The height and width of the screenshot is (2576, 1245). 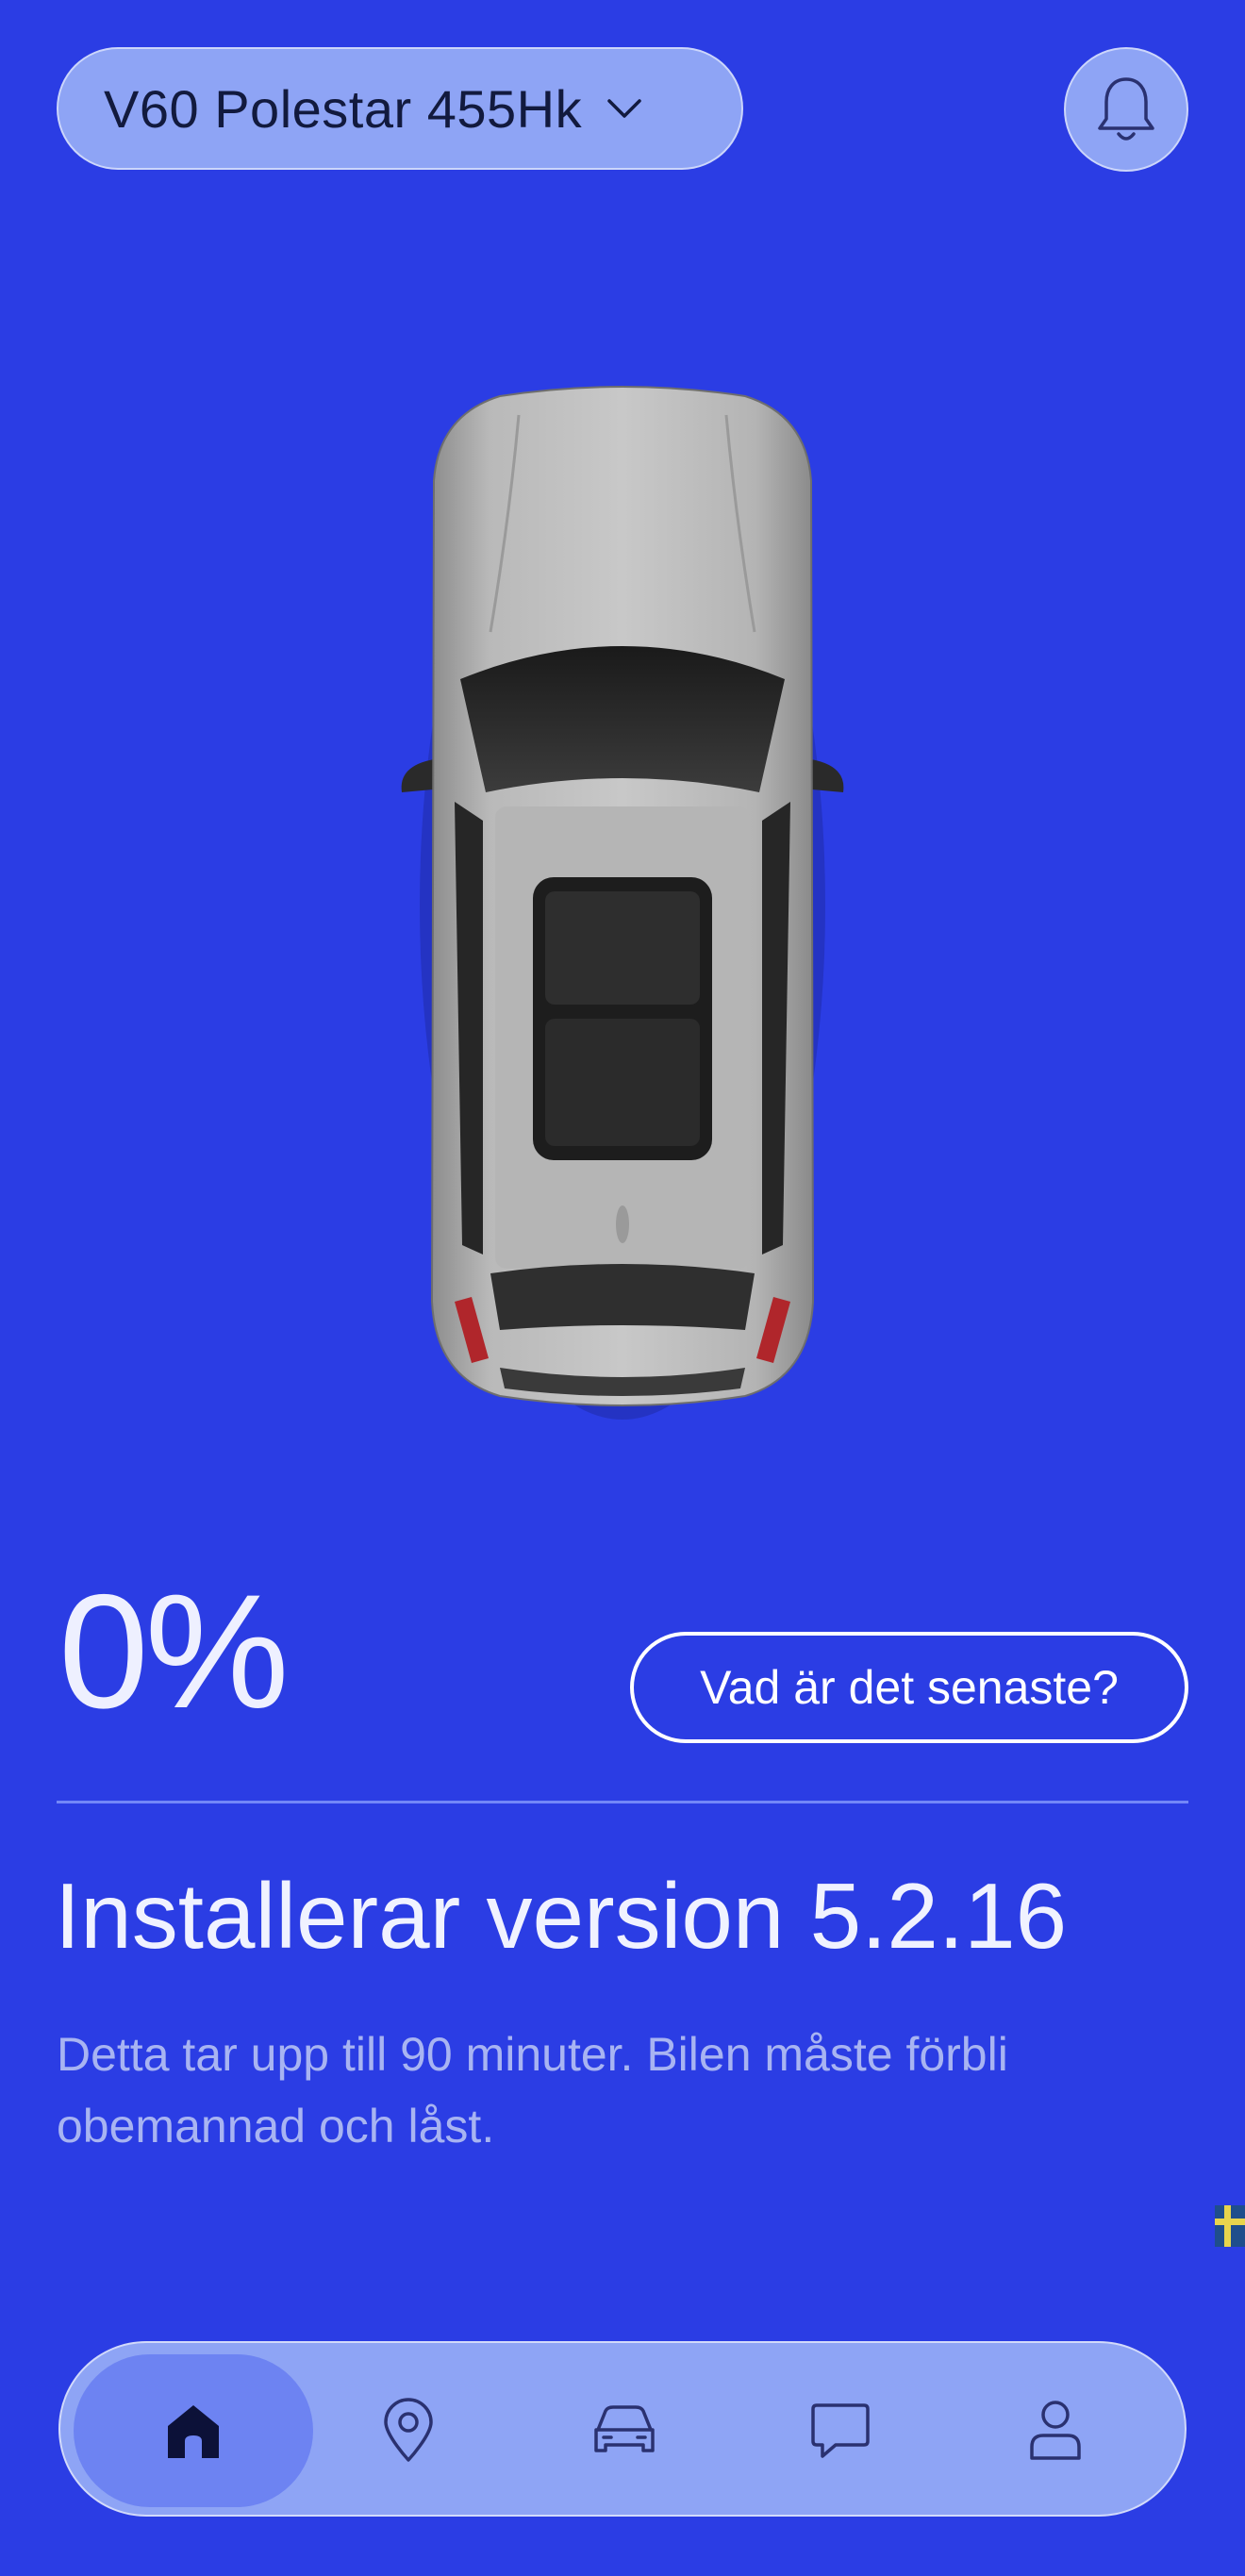 I want to click on home-icon, so click(x=194, y=2431).